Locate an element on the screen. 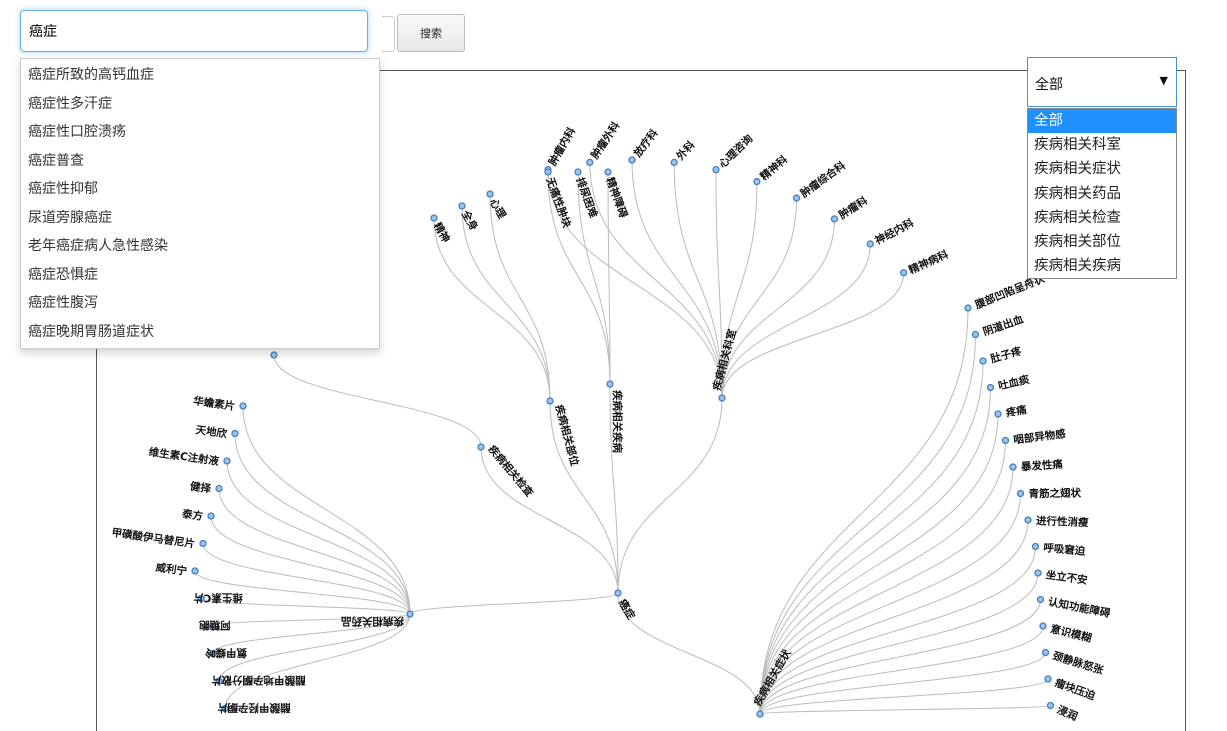 This screenshot has width=1227, height=731. leaf-label: 无痛性肿块 is located at coordinates (558, 202).